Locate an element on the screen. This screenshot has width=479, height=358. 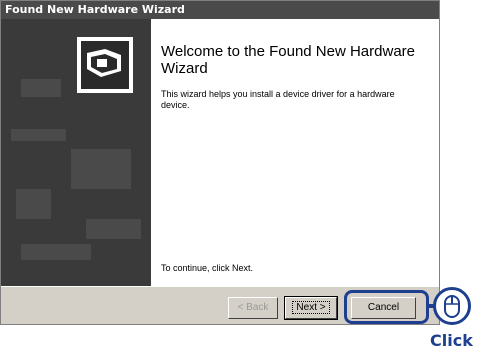
continue-instruction: To continue, click Next. is located at coordinates (207, 268).